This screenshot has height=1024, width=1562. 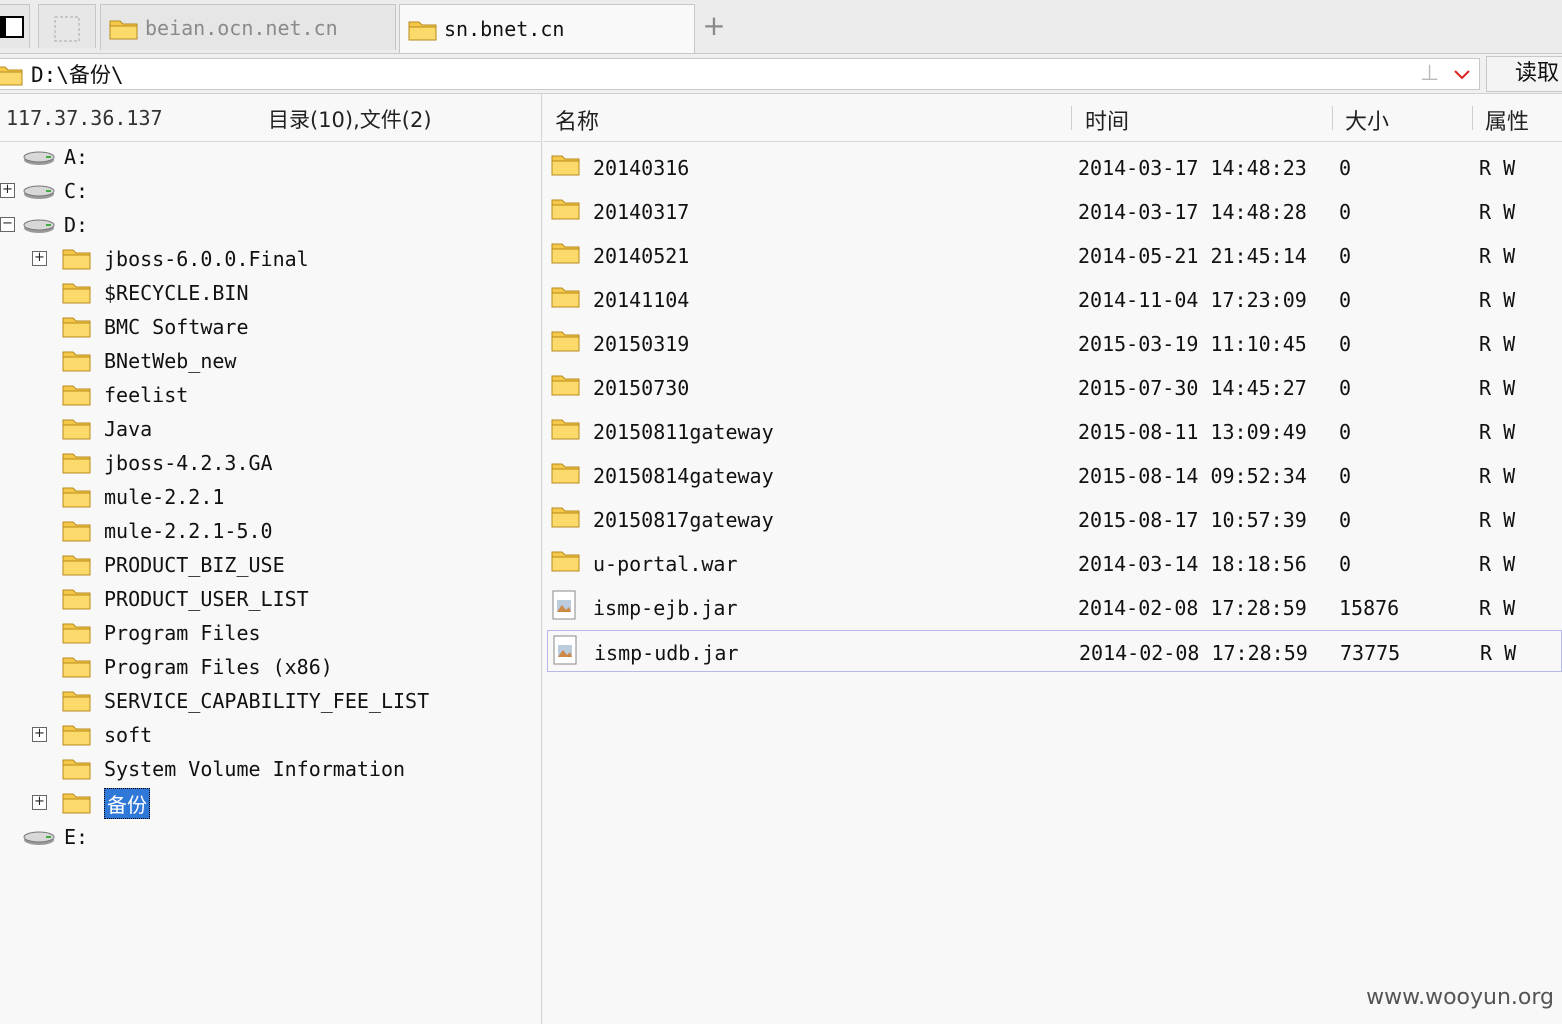 What do you see at coordinates (1054, 343) in the screenshot?
I see `file-row: 20150319 2015-03-19 11:10:45 0 R W` at bounding box center [1054, 343].